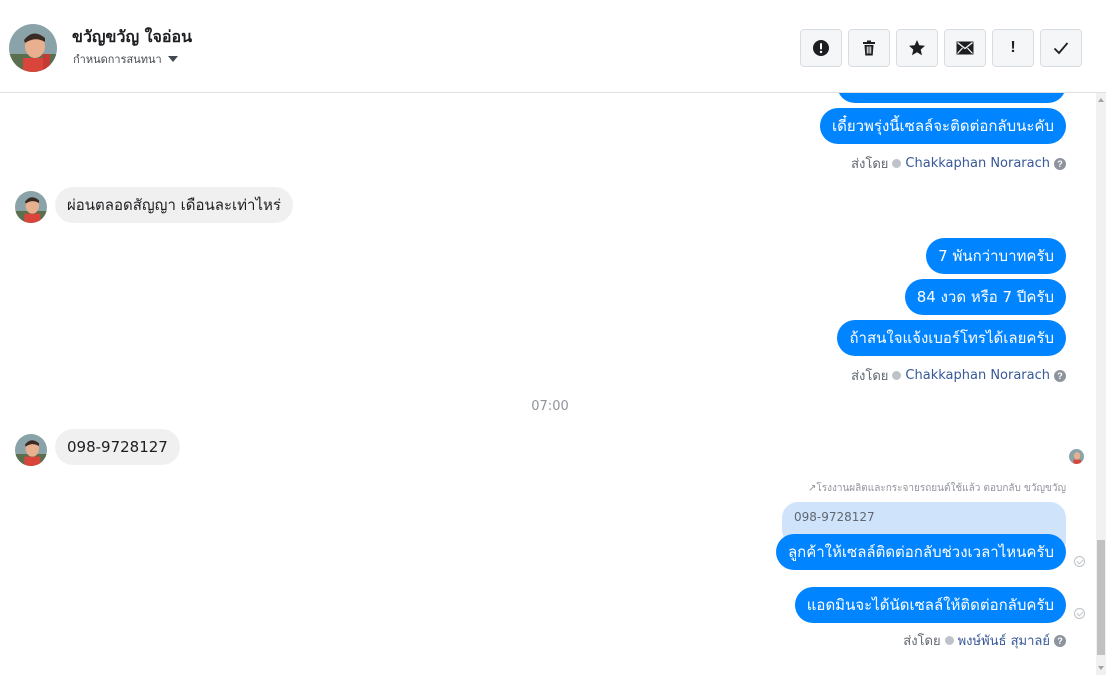 This screenshot has width=1106, height=675. I want to click on conversation-header: ขวัญขวัญ ใจอ่อน กำหนดการสนทนา !, so click(553, 46).